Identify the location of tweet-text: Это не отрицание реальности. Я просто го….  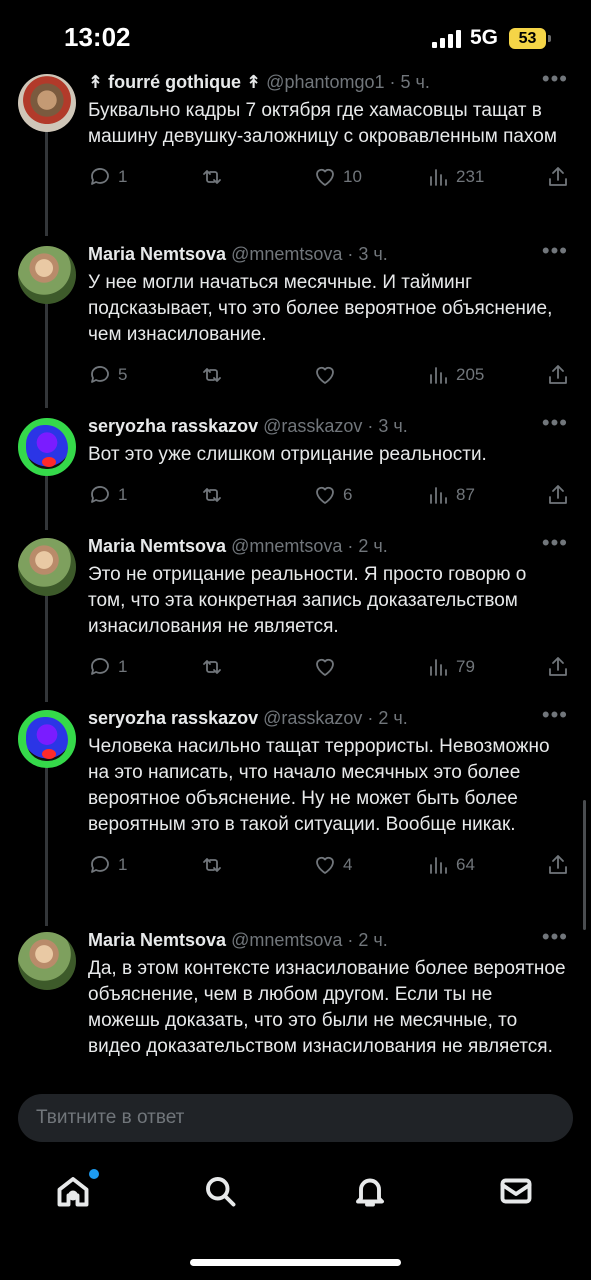
(307, 600).